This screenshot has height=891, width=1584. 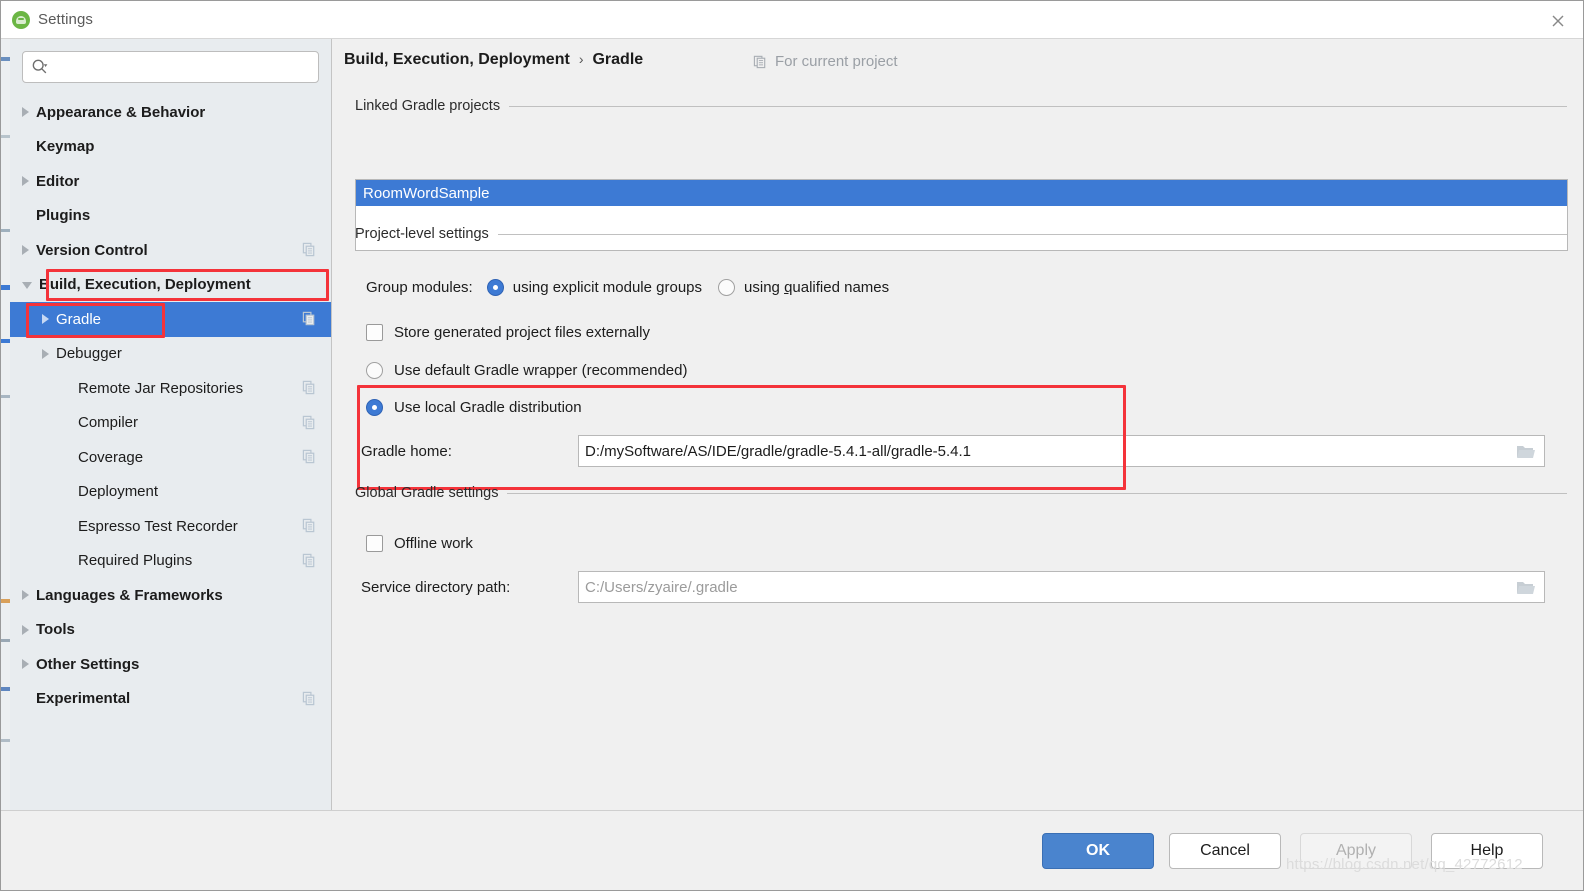 I want to click on sidebar-item-label: Appearance & Behavior, so click(x=121, y=112).